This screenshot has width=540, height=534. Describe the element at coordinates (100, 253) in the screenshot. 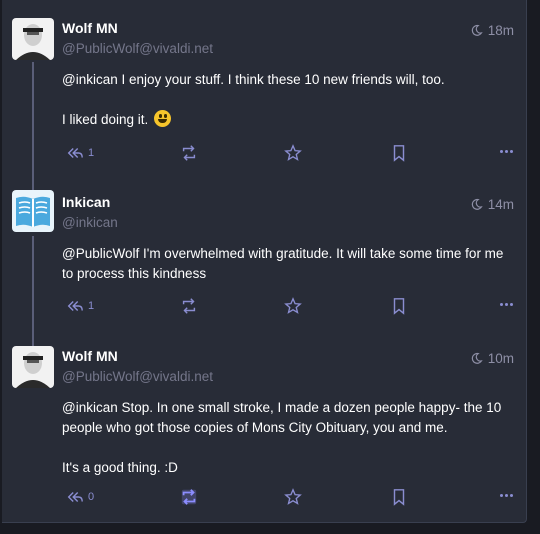

I see `mention-link: @PublicWolf` at that location.